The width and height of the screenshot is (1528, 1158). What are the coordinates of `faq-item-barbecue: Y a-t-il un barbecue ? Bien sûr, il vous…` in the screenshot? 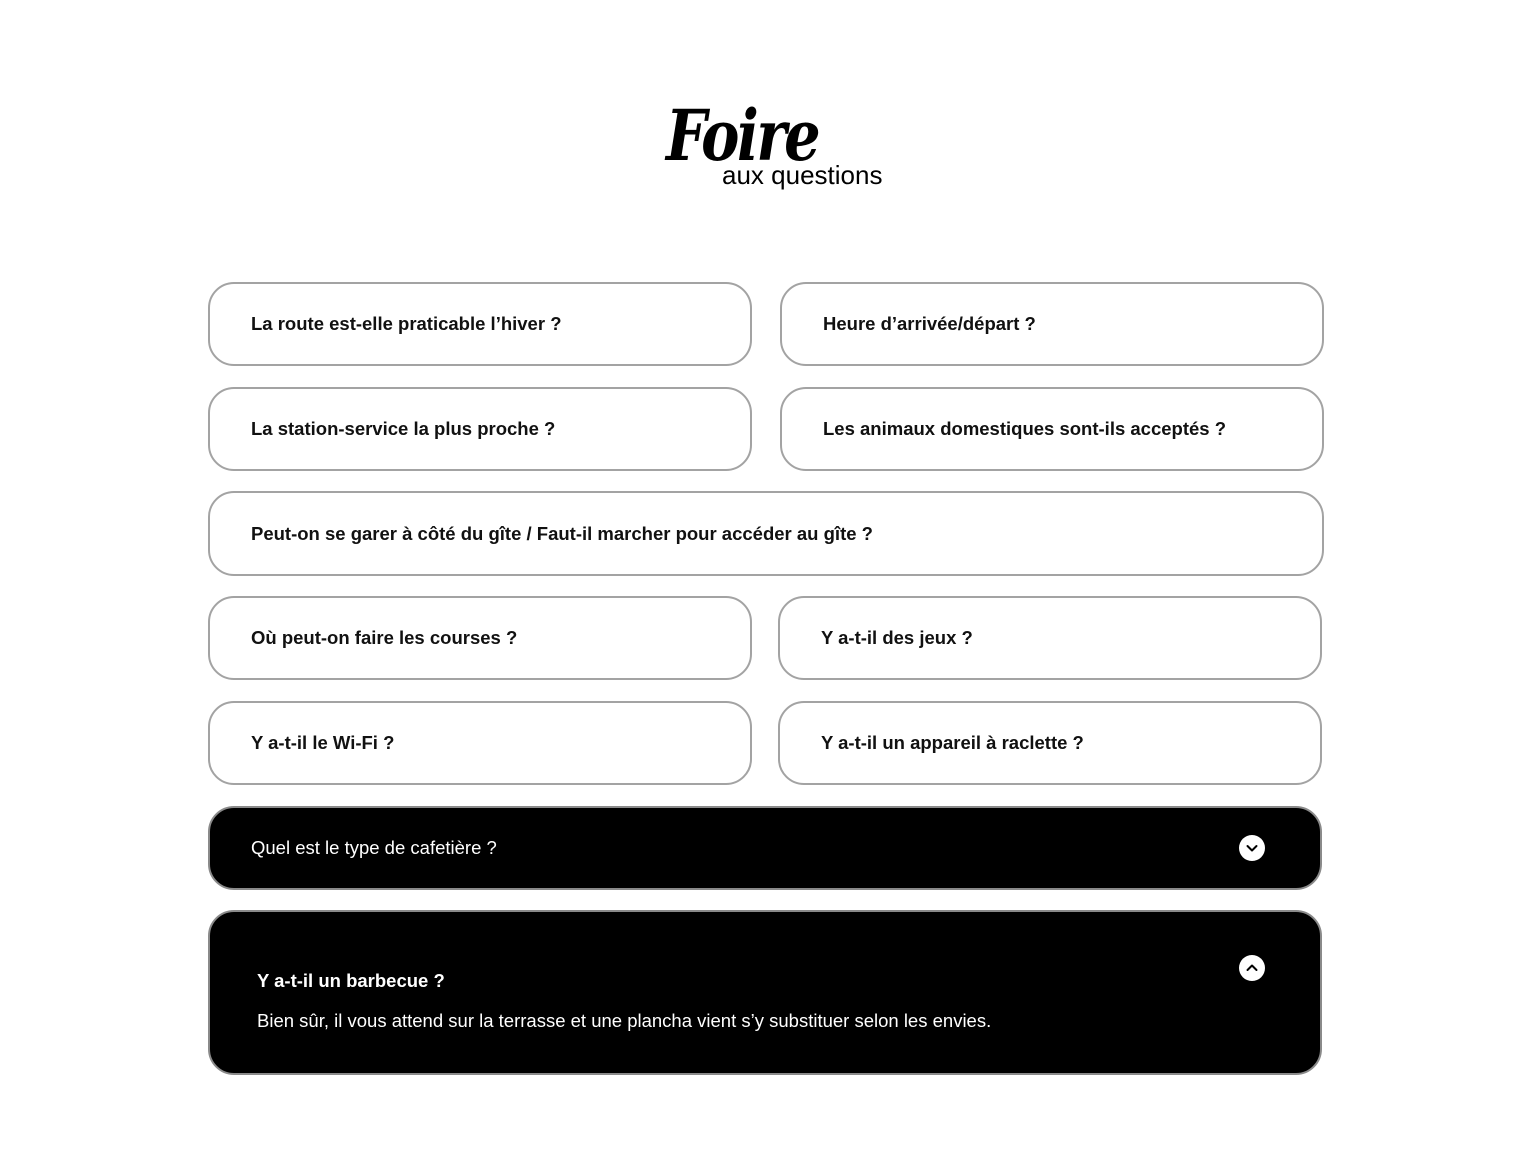 It's located at (765, 992).